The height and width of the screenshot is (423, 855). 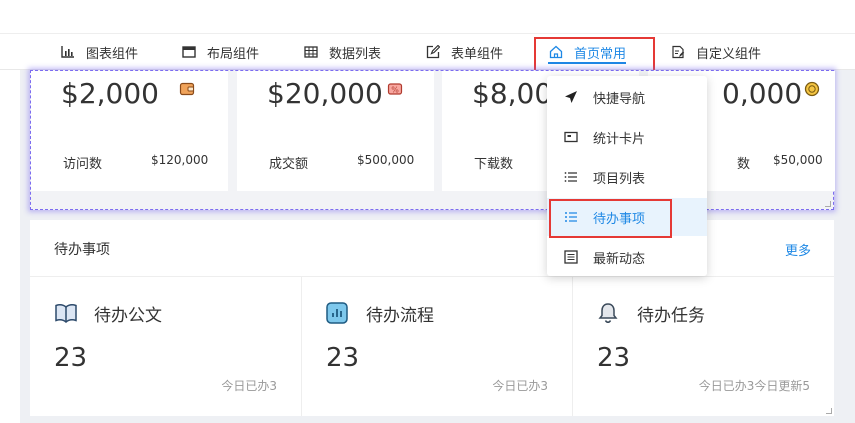 What do you see at coordinates (187, 89) in the screenshot?
I see `wallet-icon` at bounding box center [187, 89].